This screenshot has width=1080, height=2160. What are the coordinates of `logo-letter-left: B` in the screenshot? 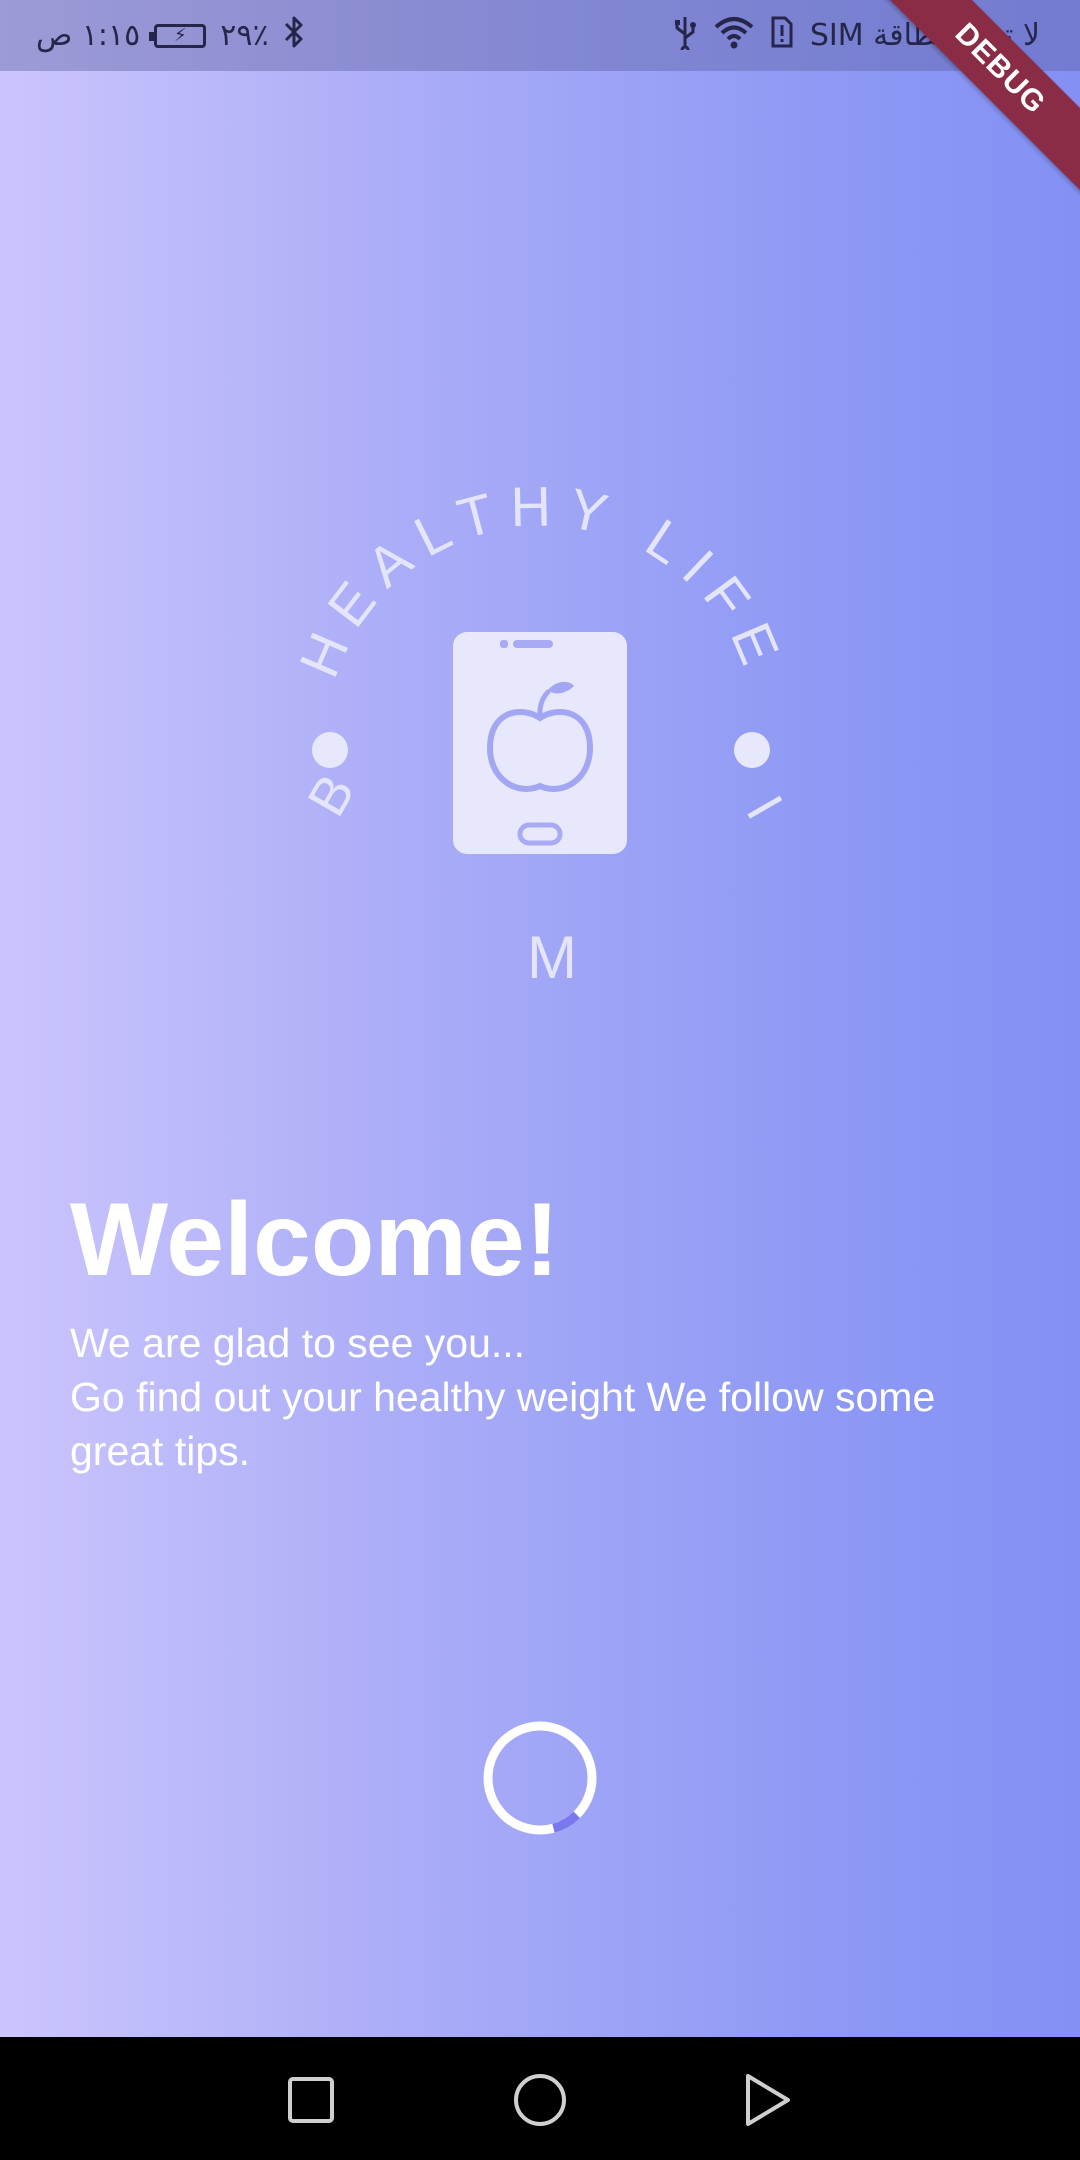 It's located at (331, 795).